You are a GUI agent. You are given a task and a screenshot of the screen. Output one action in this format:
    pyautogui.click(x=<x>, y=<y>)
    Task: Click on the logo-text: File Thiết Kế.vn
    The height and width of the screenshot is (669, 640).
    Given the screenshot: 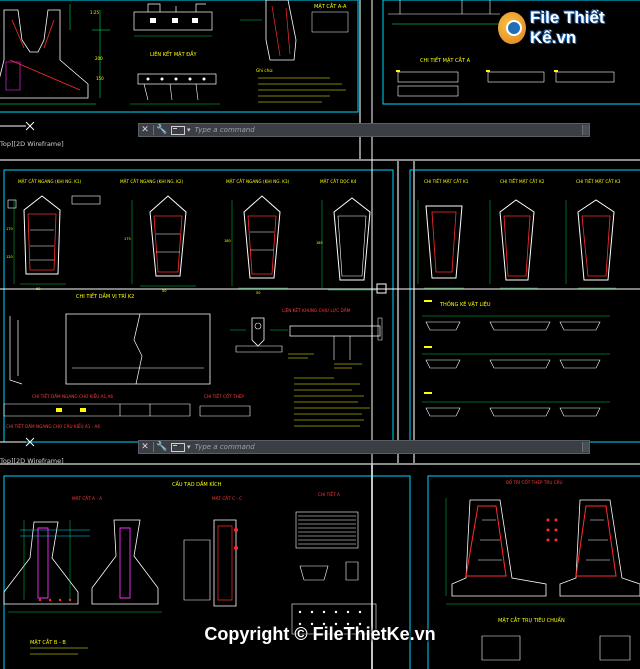 What is the action you would take?
    pyautogui.click(x=567, y=27)
    